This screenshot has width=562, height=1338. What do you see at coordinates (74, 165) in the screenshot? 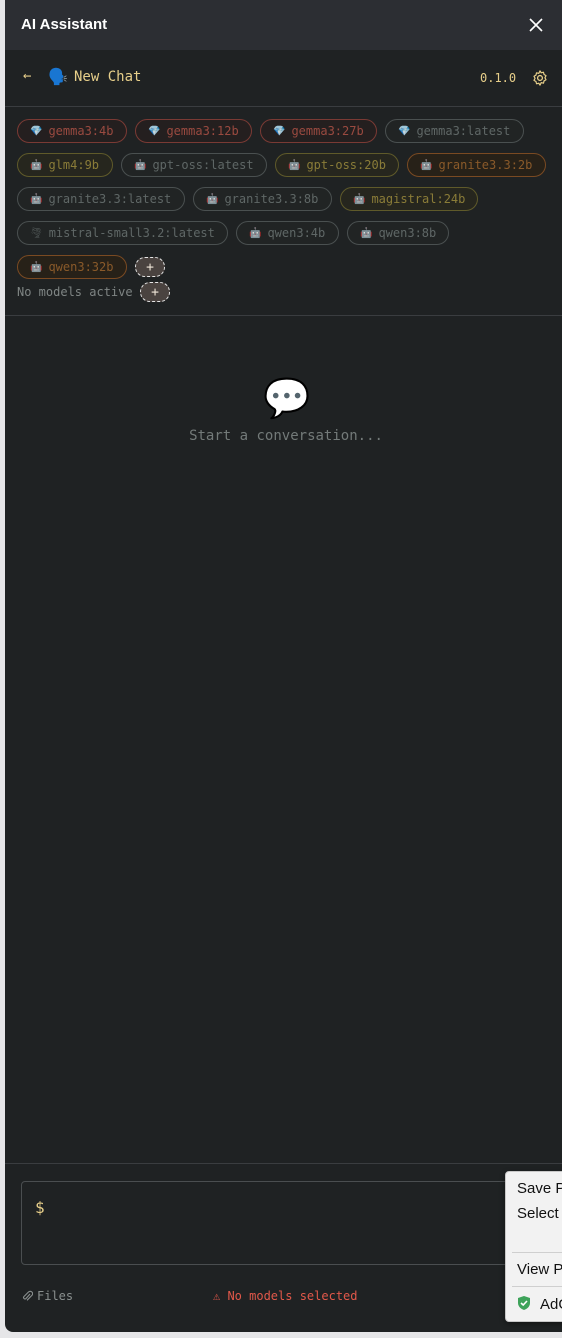
I see `model-chip-label: glm4:9b` at bounding box center [74, 165].